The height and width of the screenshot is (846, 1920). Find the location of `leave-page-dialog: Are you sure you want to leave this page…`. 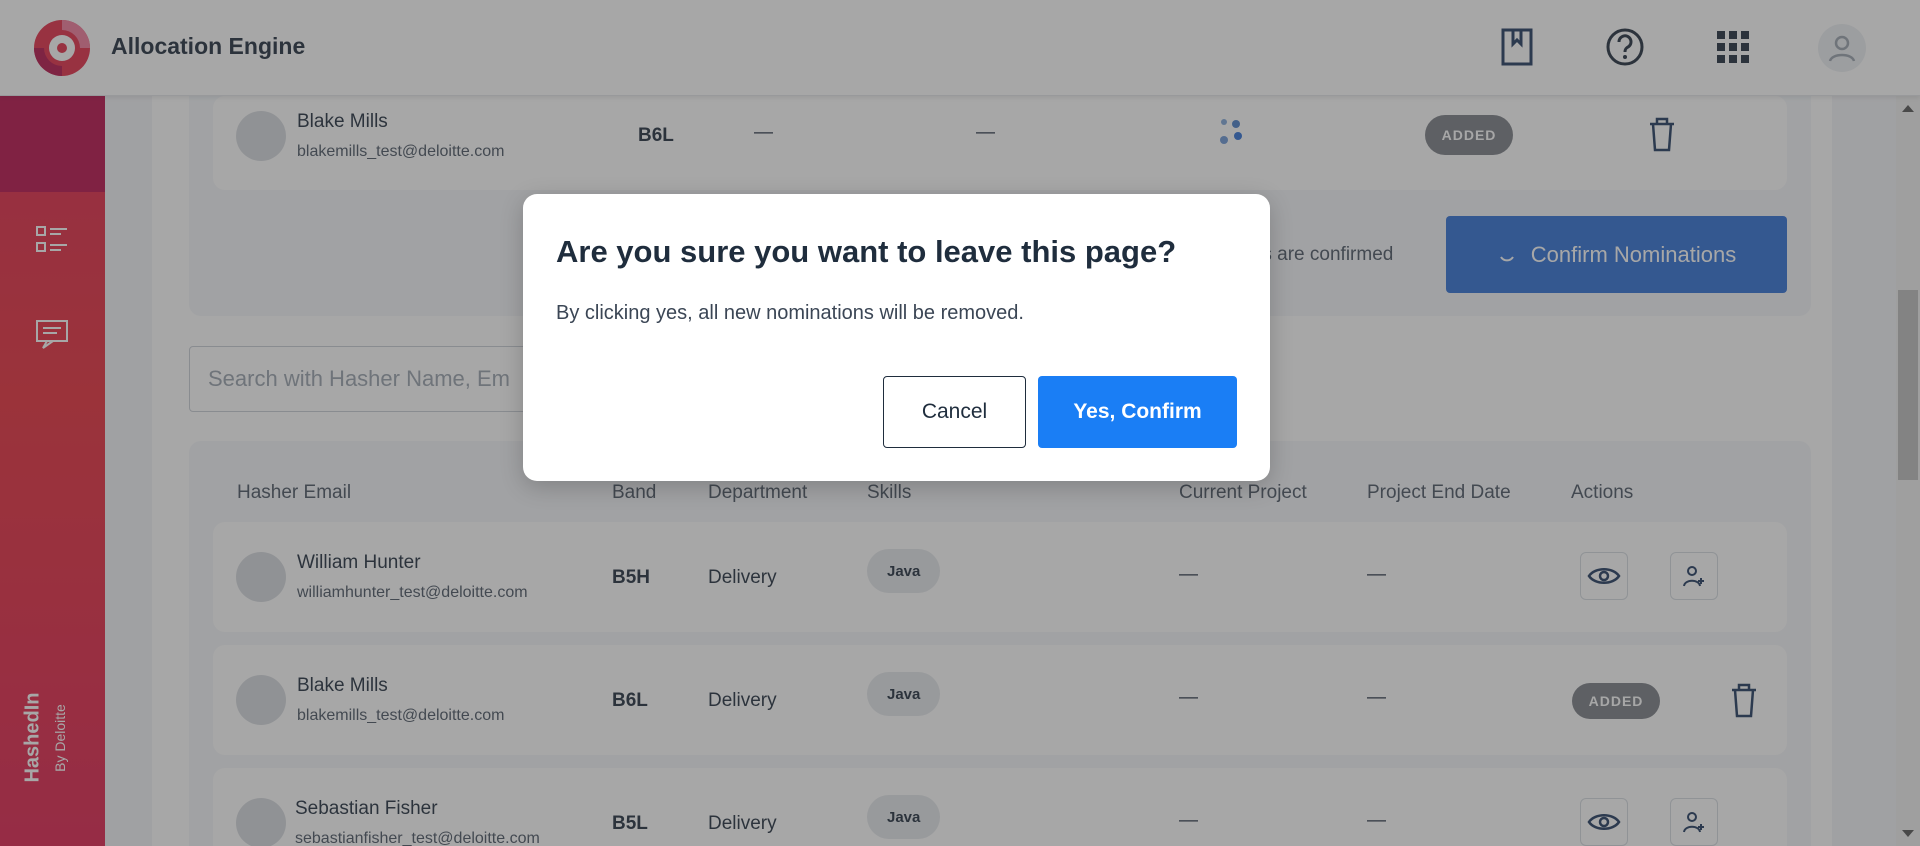

leave-page-dialog: Are you sure you want to leave this page… is located at coordinates (896, 337).